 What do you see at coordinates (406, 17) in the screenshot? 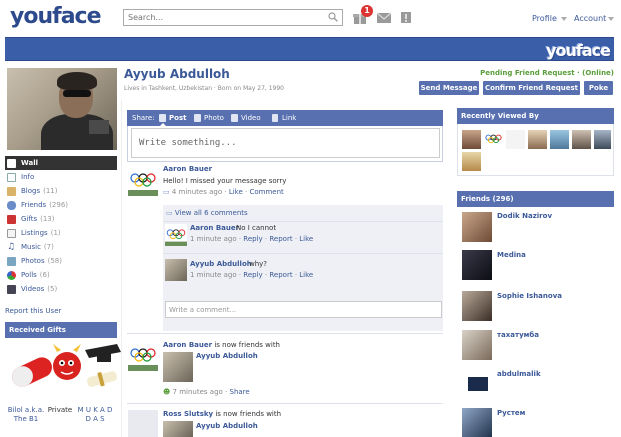
I see `alerts-icon` at bounding box center [406, 17].